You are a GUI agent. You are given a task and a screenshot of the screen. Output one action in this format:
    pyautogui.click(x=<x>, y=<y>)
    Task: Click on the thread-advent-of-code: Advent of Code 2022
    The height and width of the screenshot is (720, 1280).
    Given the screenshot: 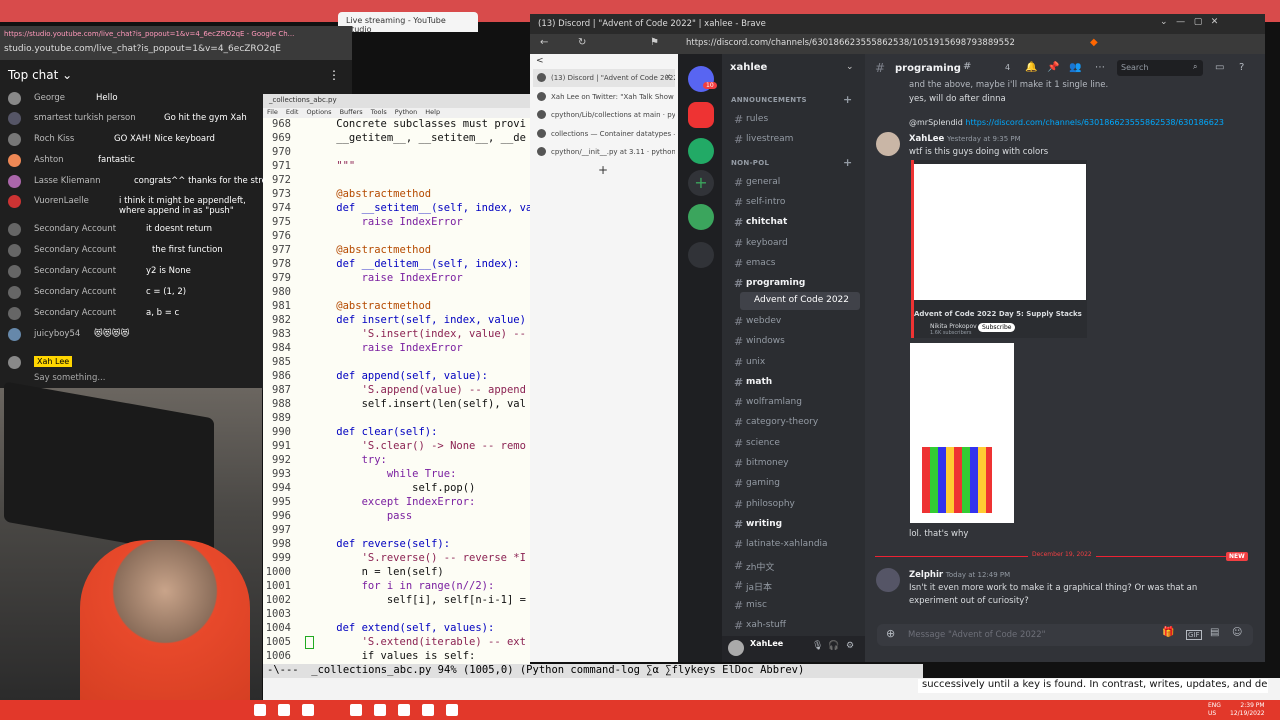 What is the action you would take?
    pyautogui.click(x=800, y=301)
    